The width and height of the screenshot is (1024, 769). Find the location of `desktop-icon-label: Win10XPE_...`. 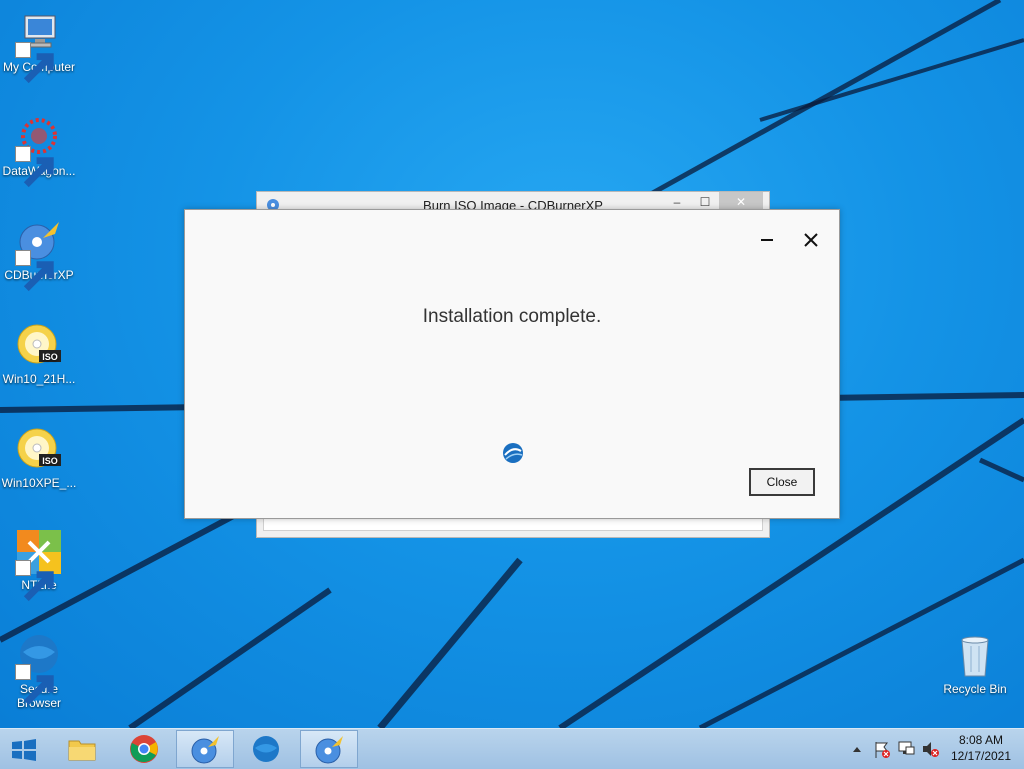

desktop-icon-label: Win10XPE_... is located at coordinates (39, 483).